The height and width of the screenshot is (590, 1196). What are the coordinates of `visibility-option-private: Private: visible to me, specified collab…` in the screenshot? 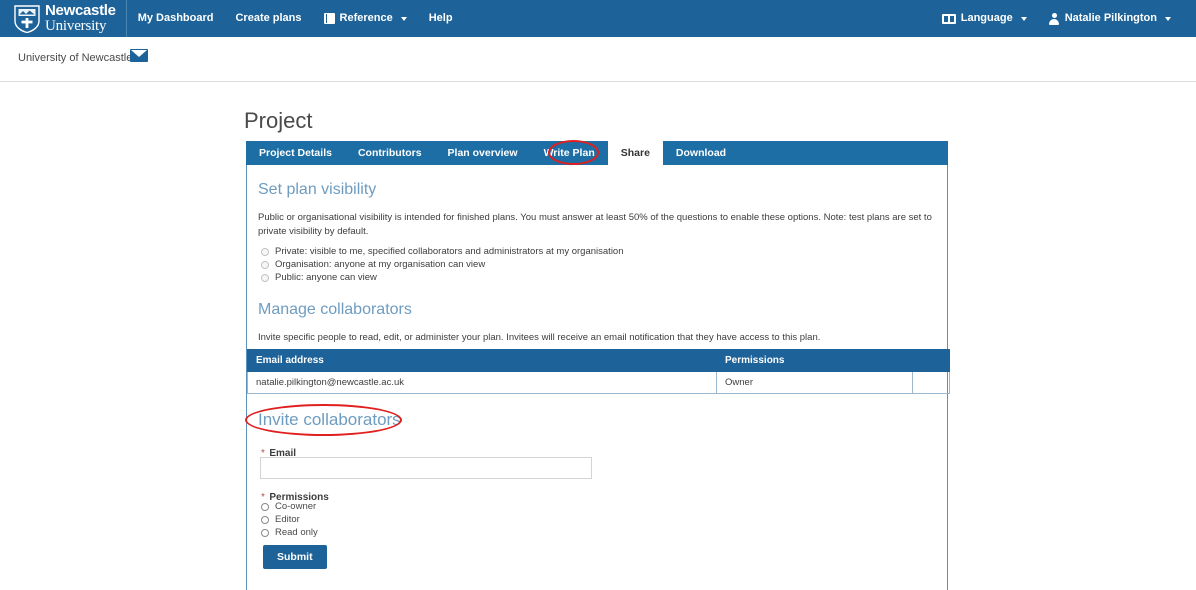 It's located at (442, 252).